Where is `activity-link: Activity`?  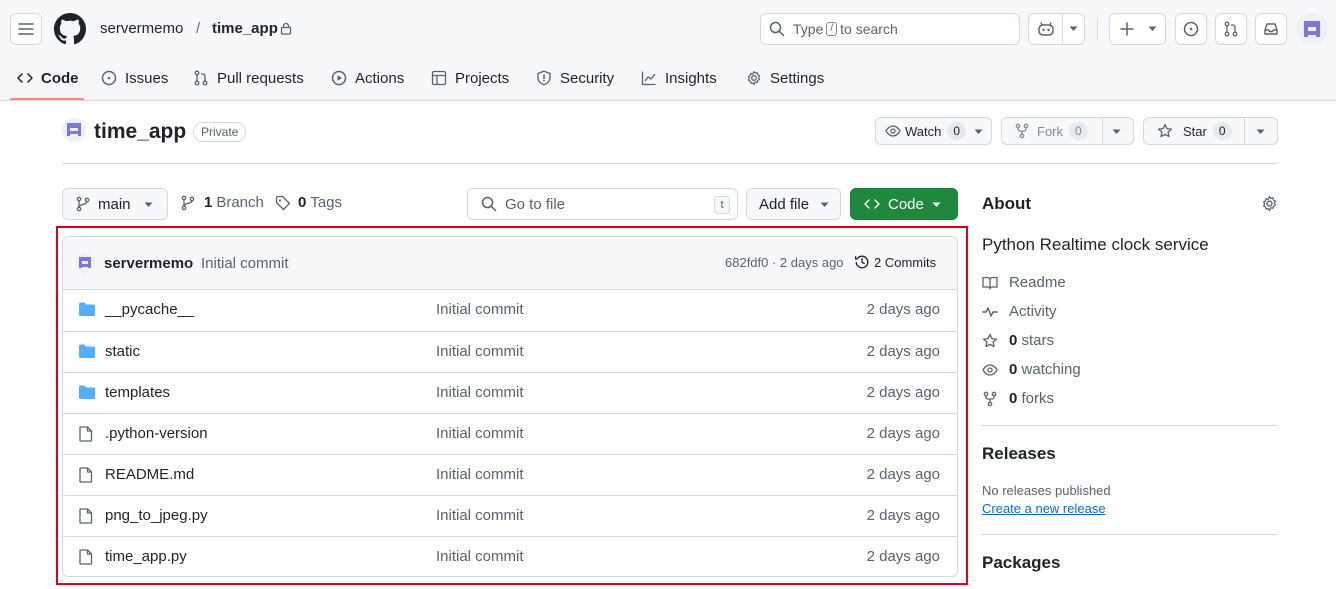
activity-link: Activity is located at coordinates (1019, 311).